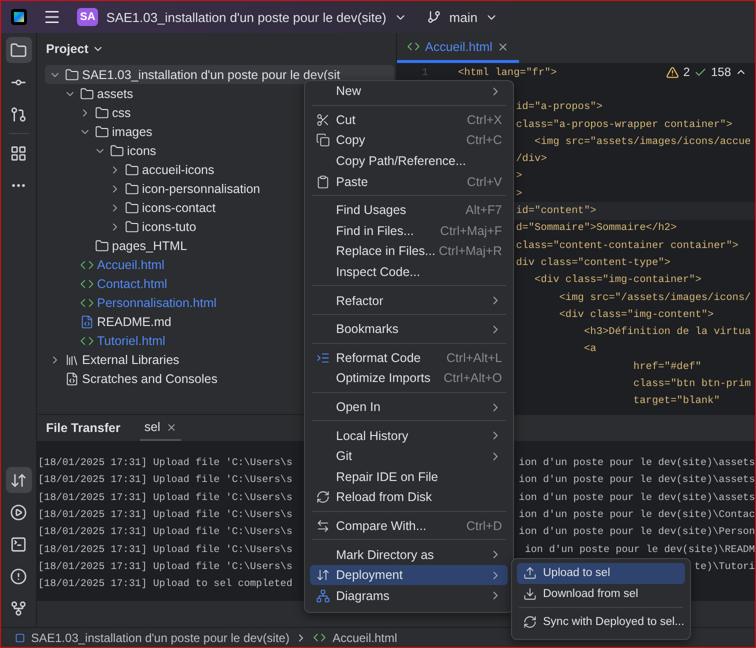  I want to click on log-line: ion d'un poste pour le dev(site)\Person, so click(636, 532).